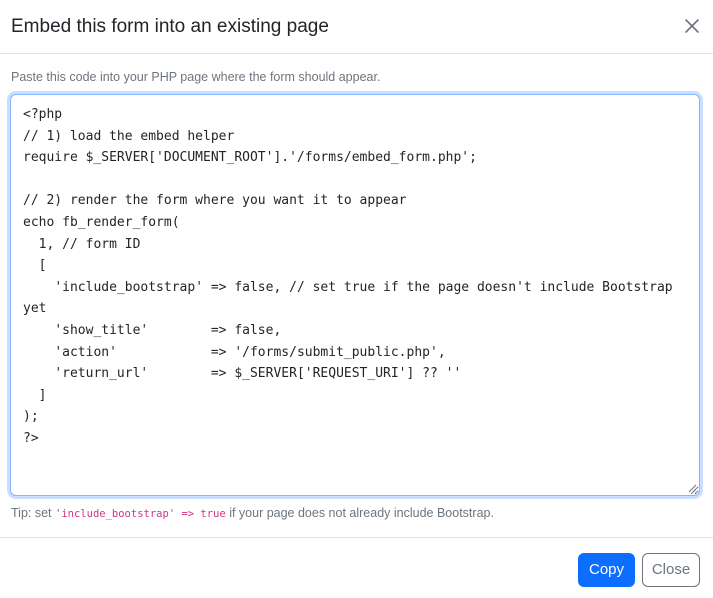 This screenshot has width=713, height=598. What do you see at coordinates (356, 567) in the screenshot?
I see `dialog-footer: Copy Close` at bounding box center [356, 567].